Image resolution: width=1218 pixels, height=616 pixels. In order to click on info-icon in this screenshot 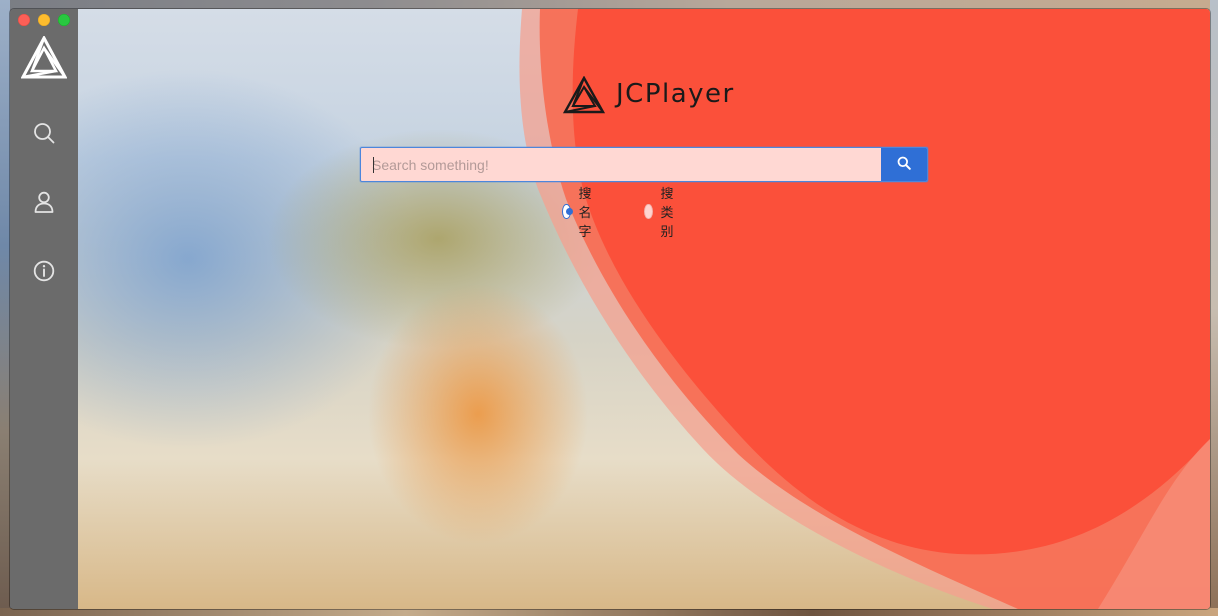, I will do `click(44, 271)`.